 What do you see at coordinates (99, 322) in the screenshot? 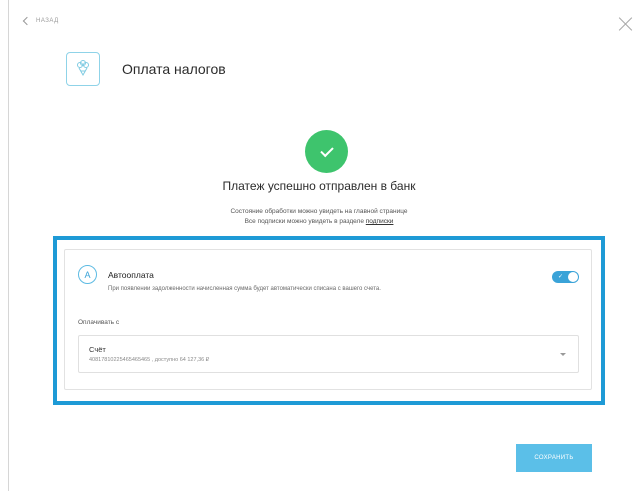
I see `pay-from-label: Оплачивать с` at bounding box center [99, 322].